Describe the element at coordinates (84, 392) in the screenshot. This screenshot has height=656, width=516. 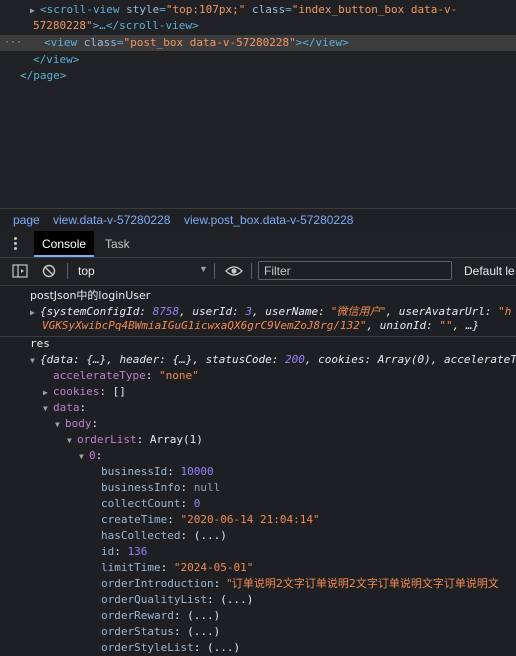
I see `prop-cookies: ▶ cookies: []` at that location.